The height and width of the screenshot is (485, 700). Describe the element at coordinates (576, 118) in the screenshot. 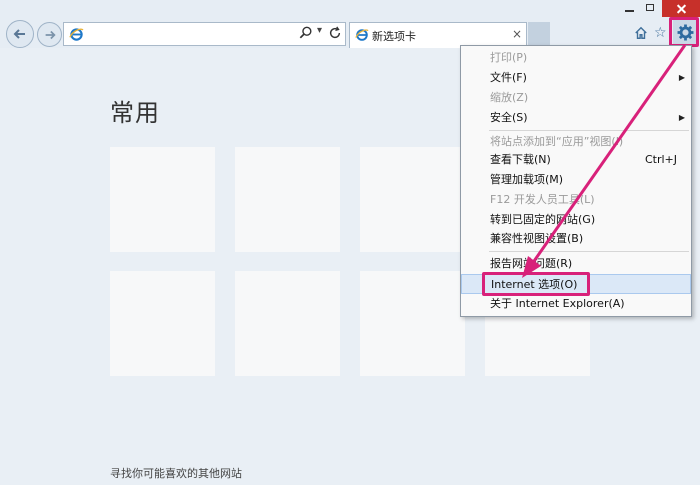

I see `menu-item-security: 安全(S) ▶` at that location.